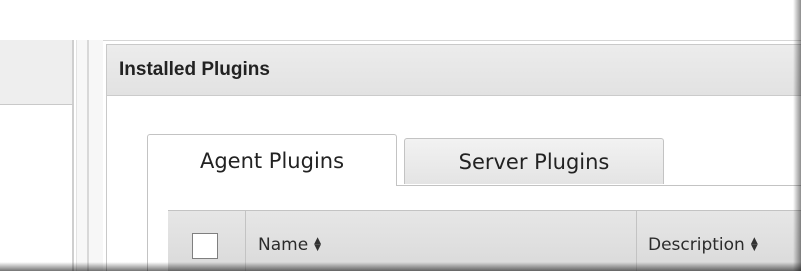  What do you see at coordinates (194, 69) in the screenshot?
I see `panel-title: Installed Plugins` at bounding box center [194, 69].